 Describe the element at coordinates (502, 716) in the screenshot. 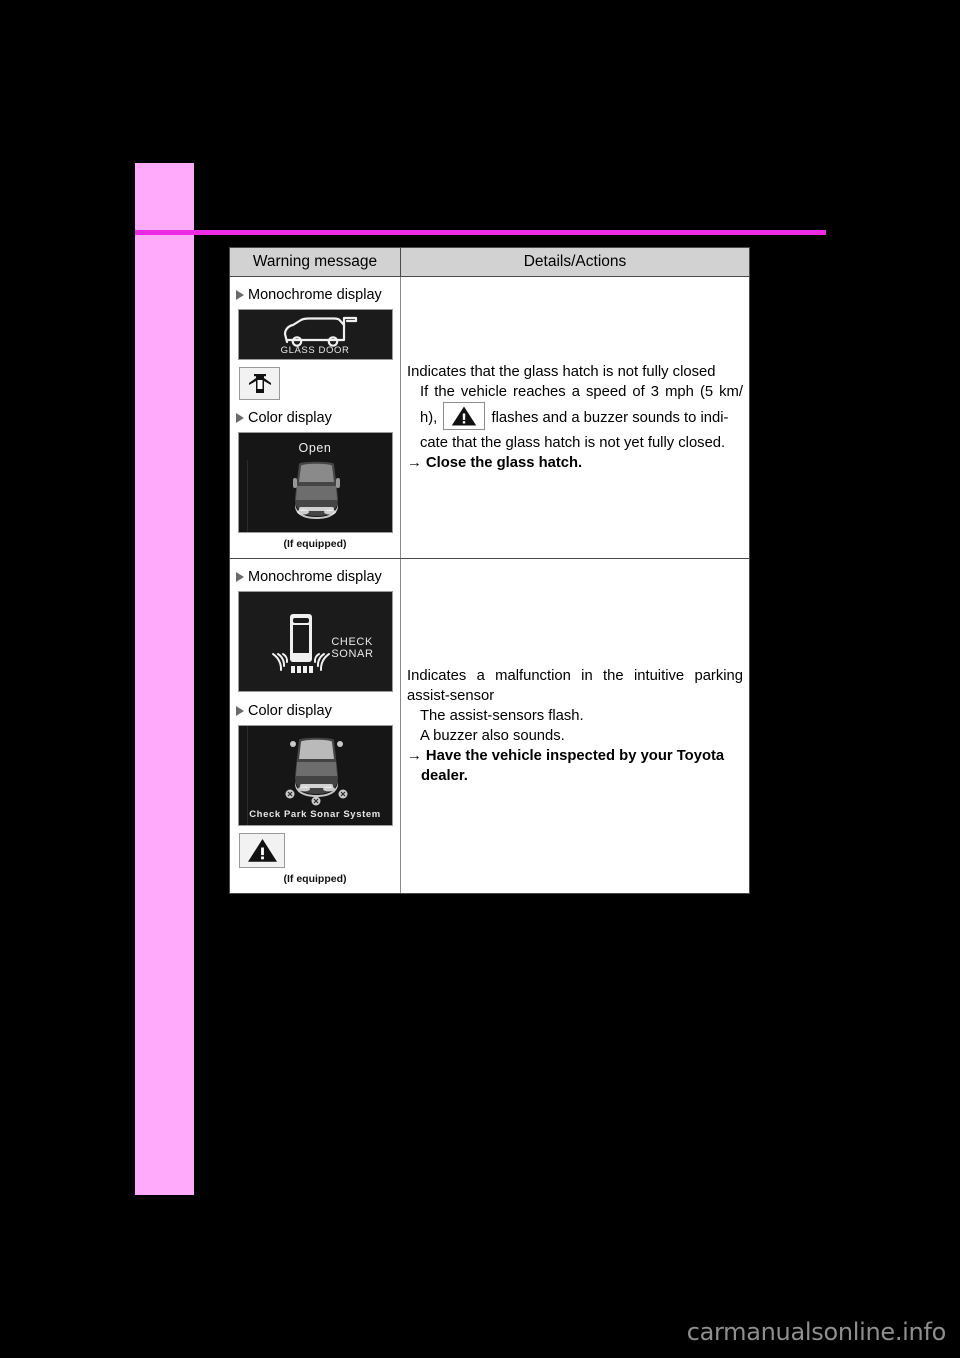

I see `details-line-3: The assist-sensors flash.` at that location.